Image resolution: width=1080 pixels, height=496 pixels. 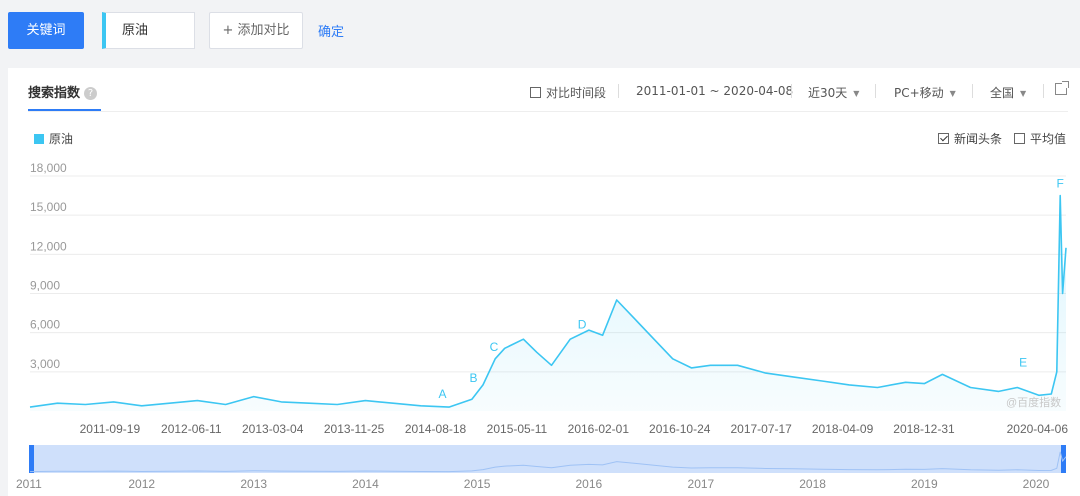 I want to click on y-tick-label: 9,000, so click(x=45, y=286).